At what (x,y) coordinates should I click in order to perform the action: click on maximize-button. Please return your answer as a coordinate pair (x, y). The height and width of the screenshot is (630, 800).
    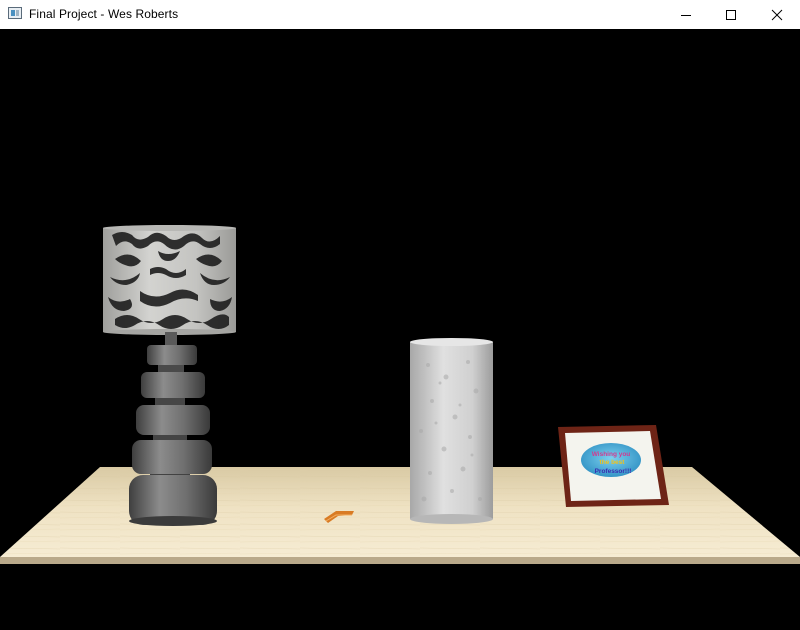
    Looking at the image, I should click on (731, 14).